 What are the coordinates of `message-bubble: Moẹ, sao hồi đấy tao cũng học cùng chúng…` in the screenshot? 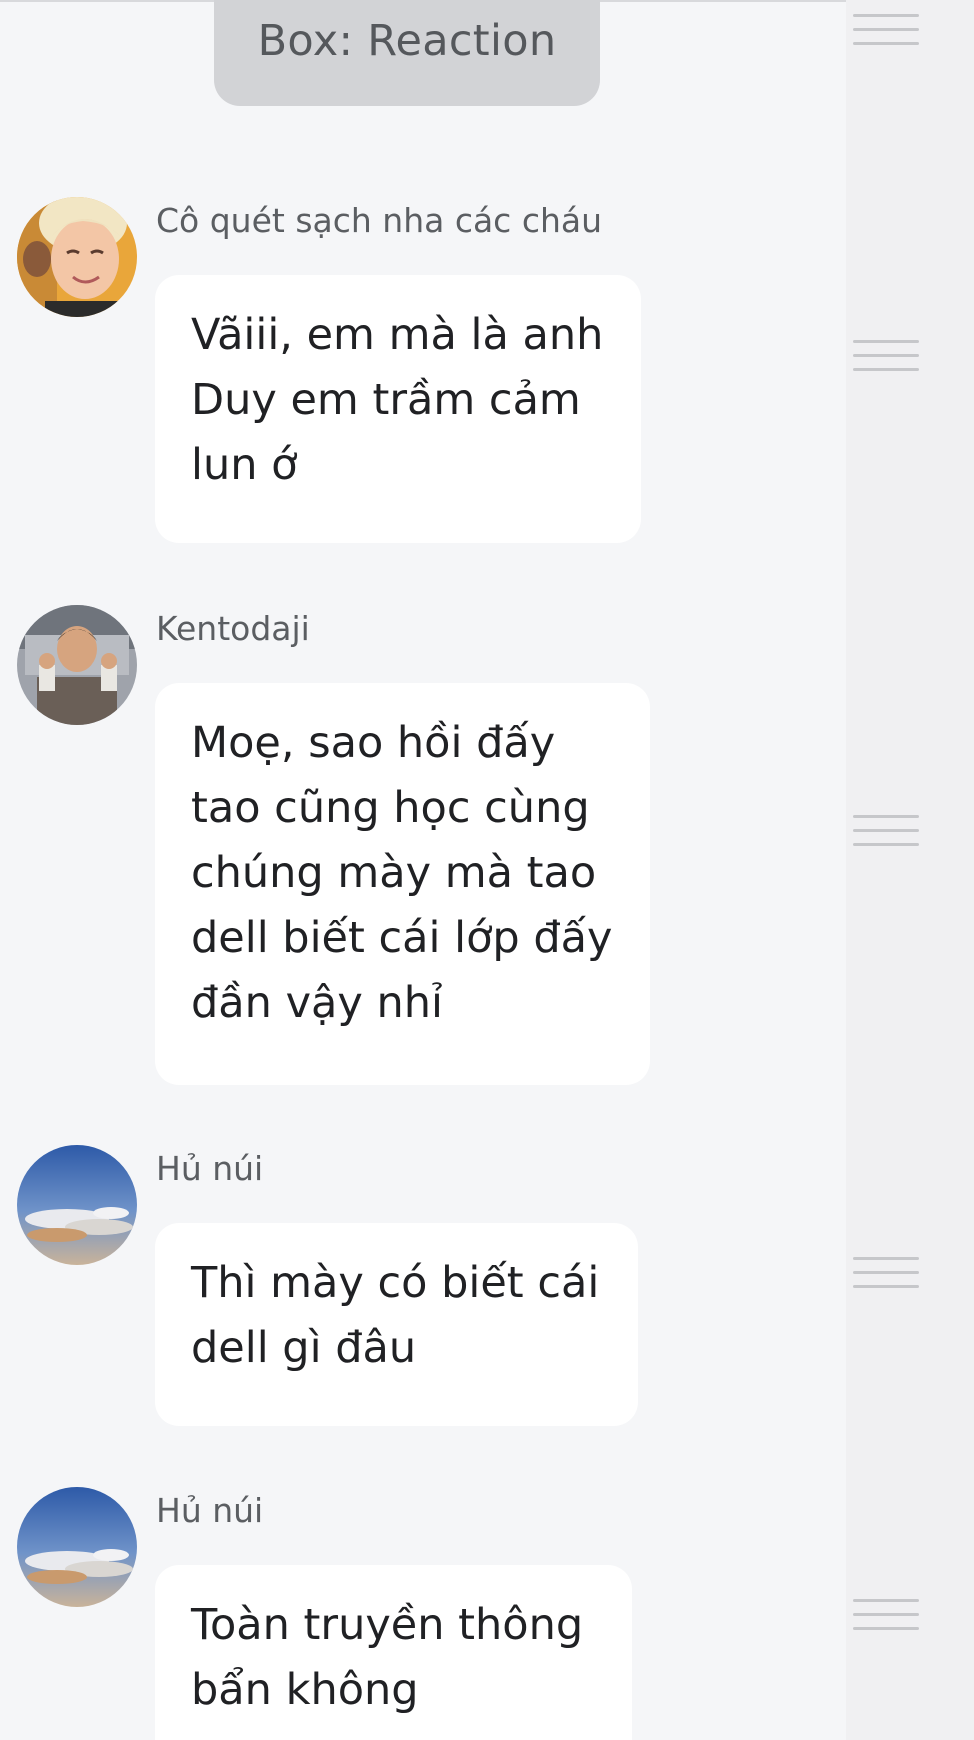 It's located at (402, 884).